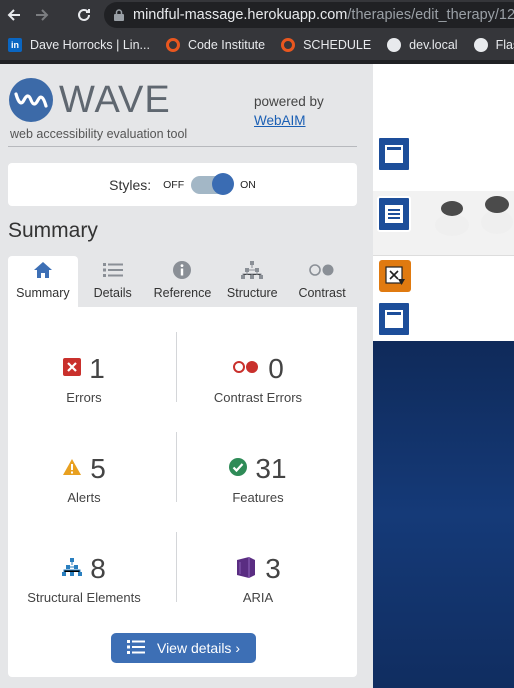 The height and width of the screenshot is (688, 514). Describe the element at coordinates (31, 100) in the screenshot. I see `wave-logo-icon` at that location.